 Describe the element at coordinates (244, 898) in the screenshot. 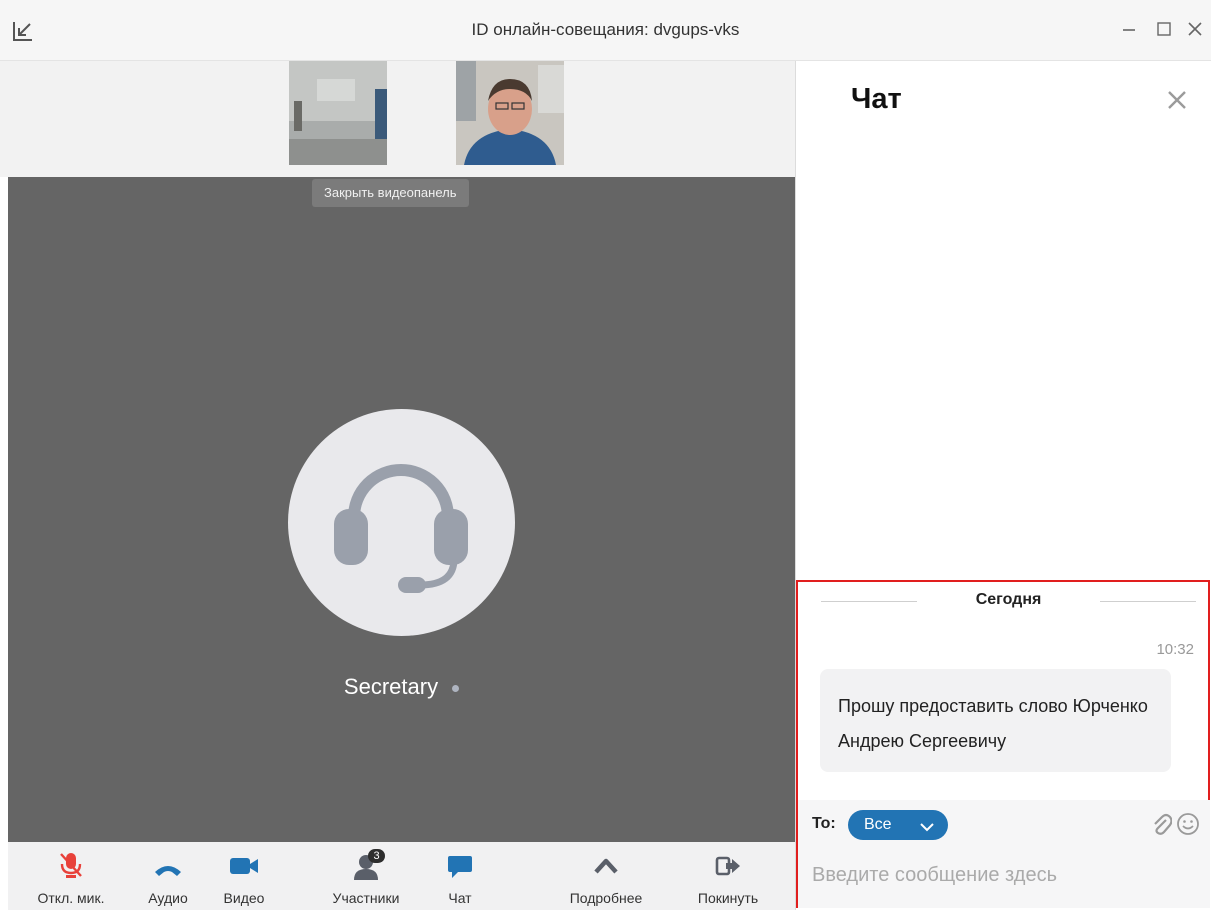

I see `video-label: Видео` at that location.